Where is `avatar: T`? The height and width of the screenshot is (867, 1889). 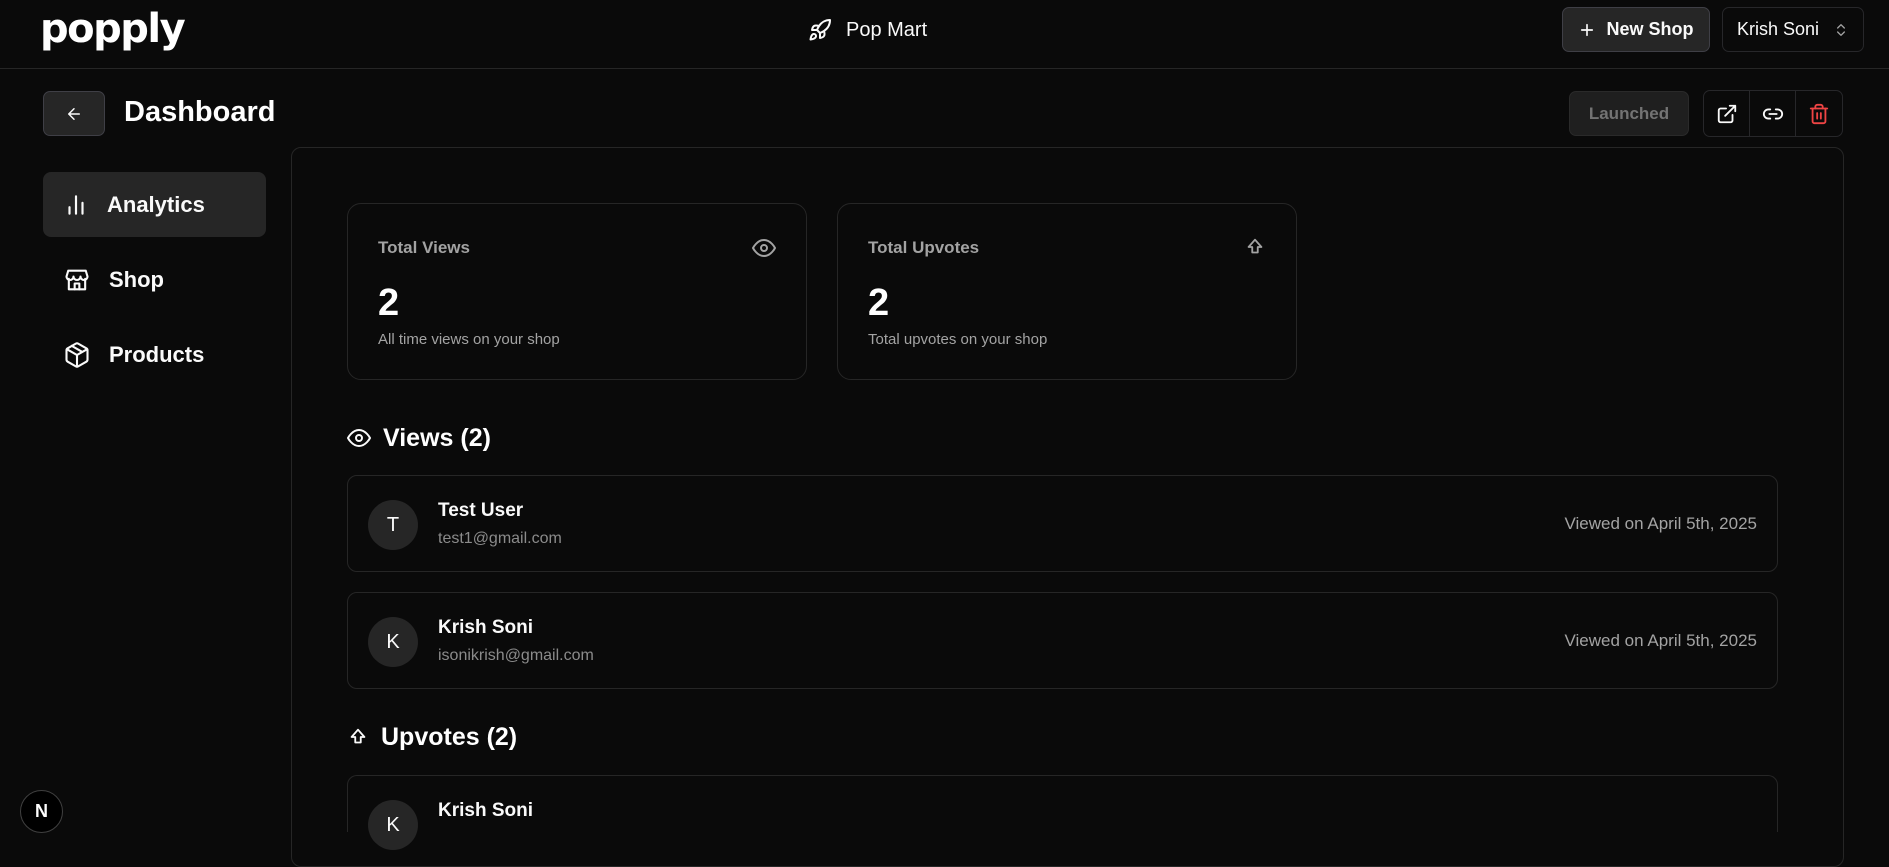
avatar: T is located at coordinates (393, 525).